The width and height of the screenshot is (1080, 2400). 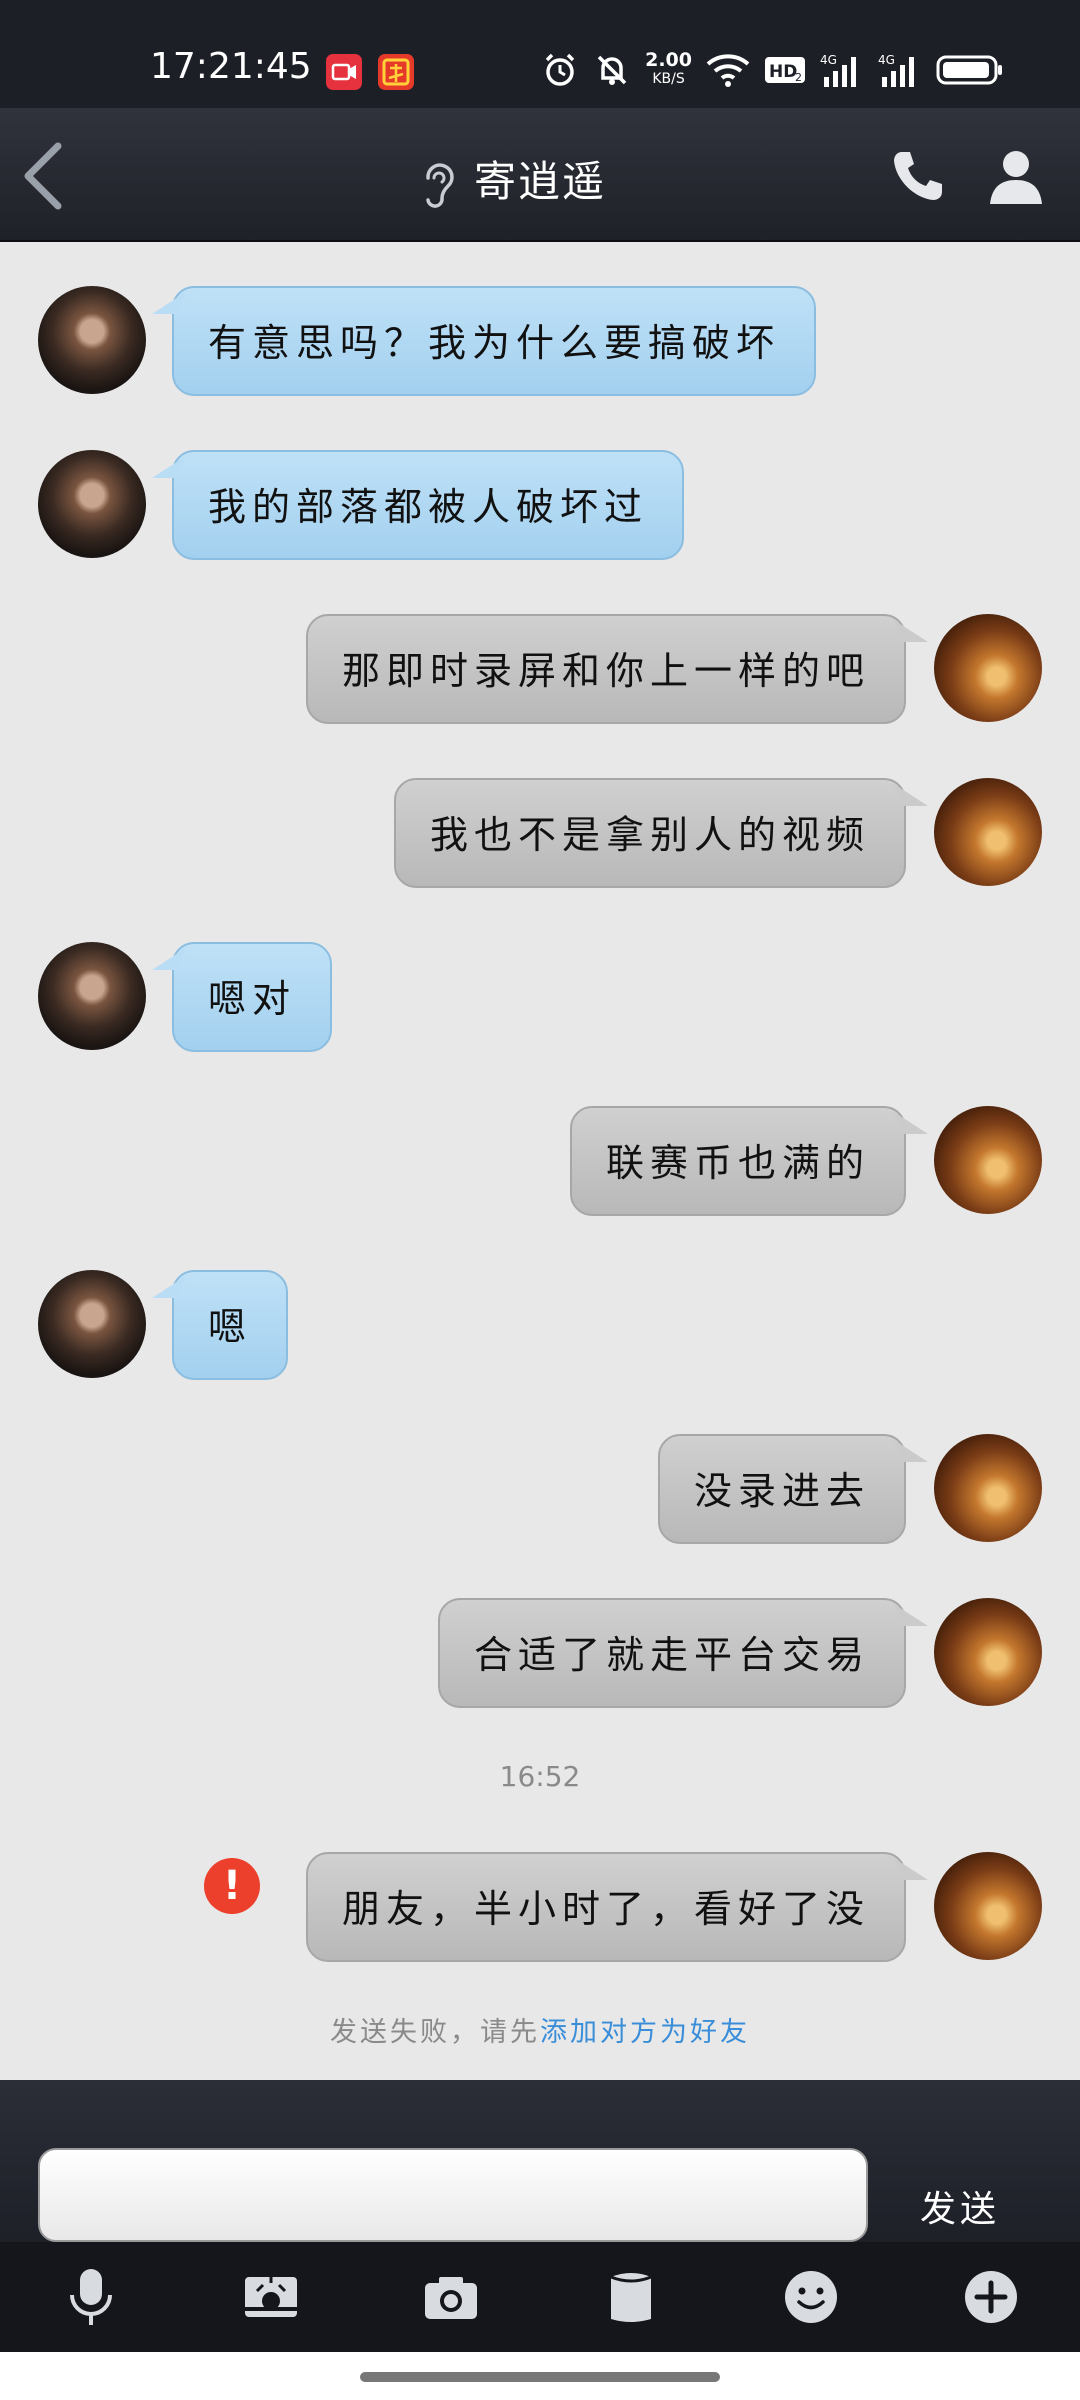 I want to click on photo-album-button, so click(x=271, y=2297).